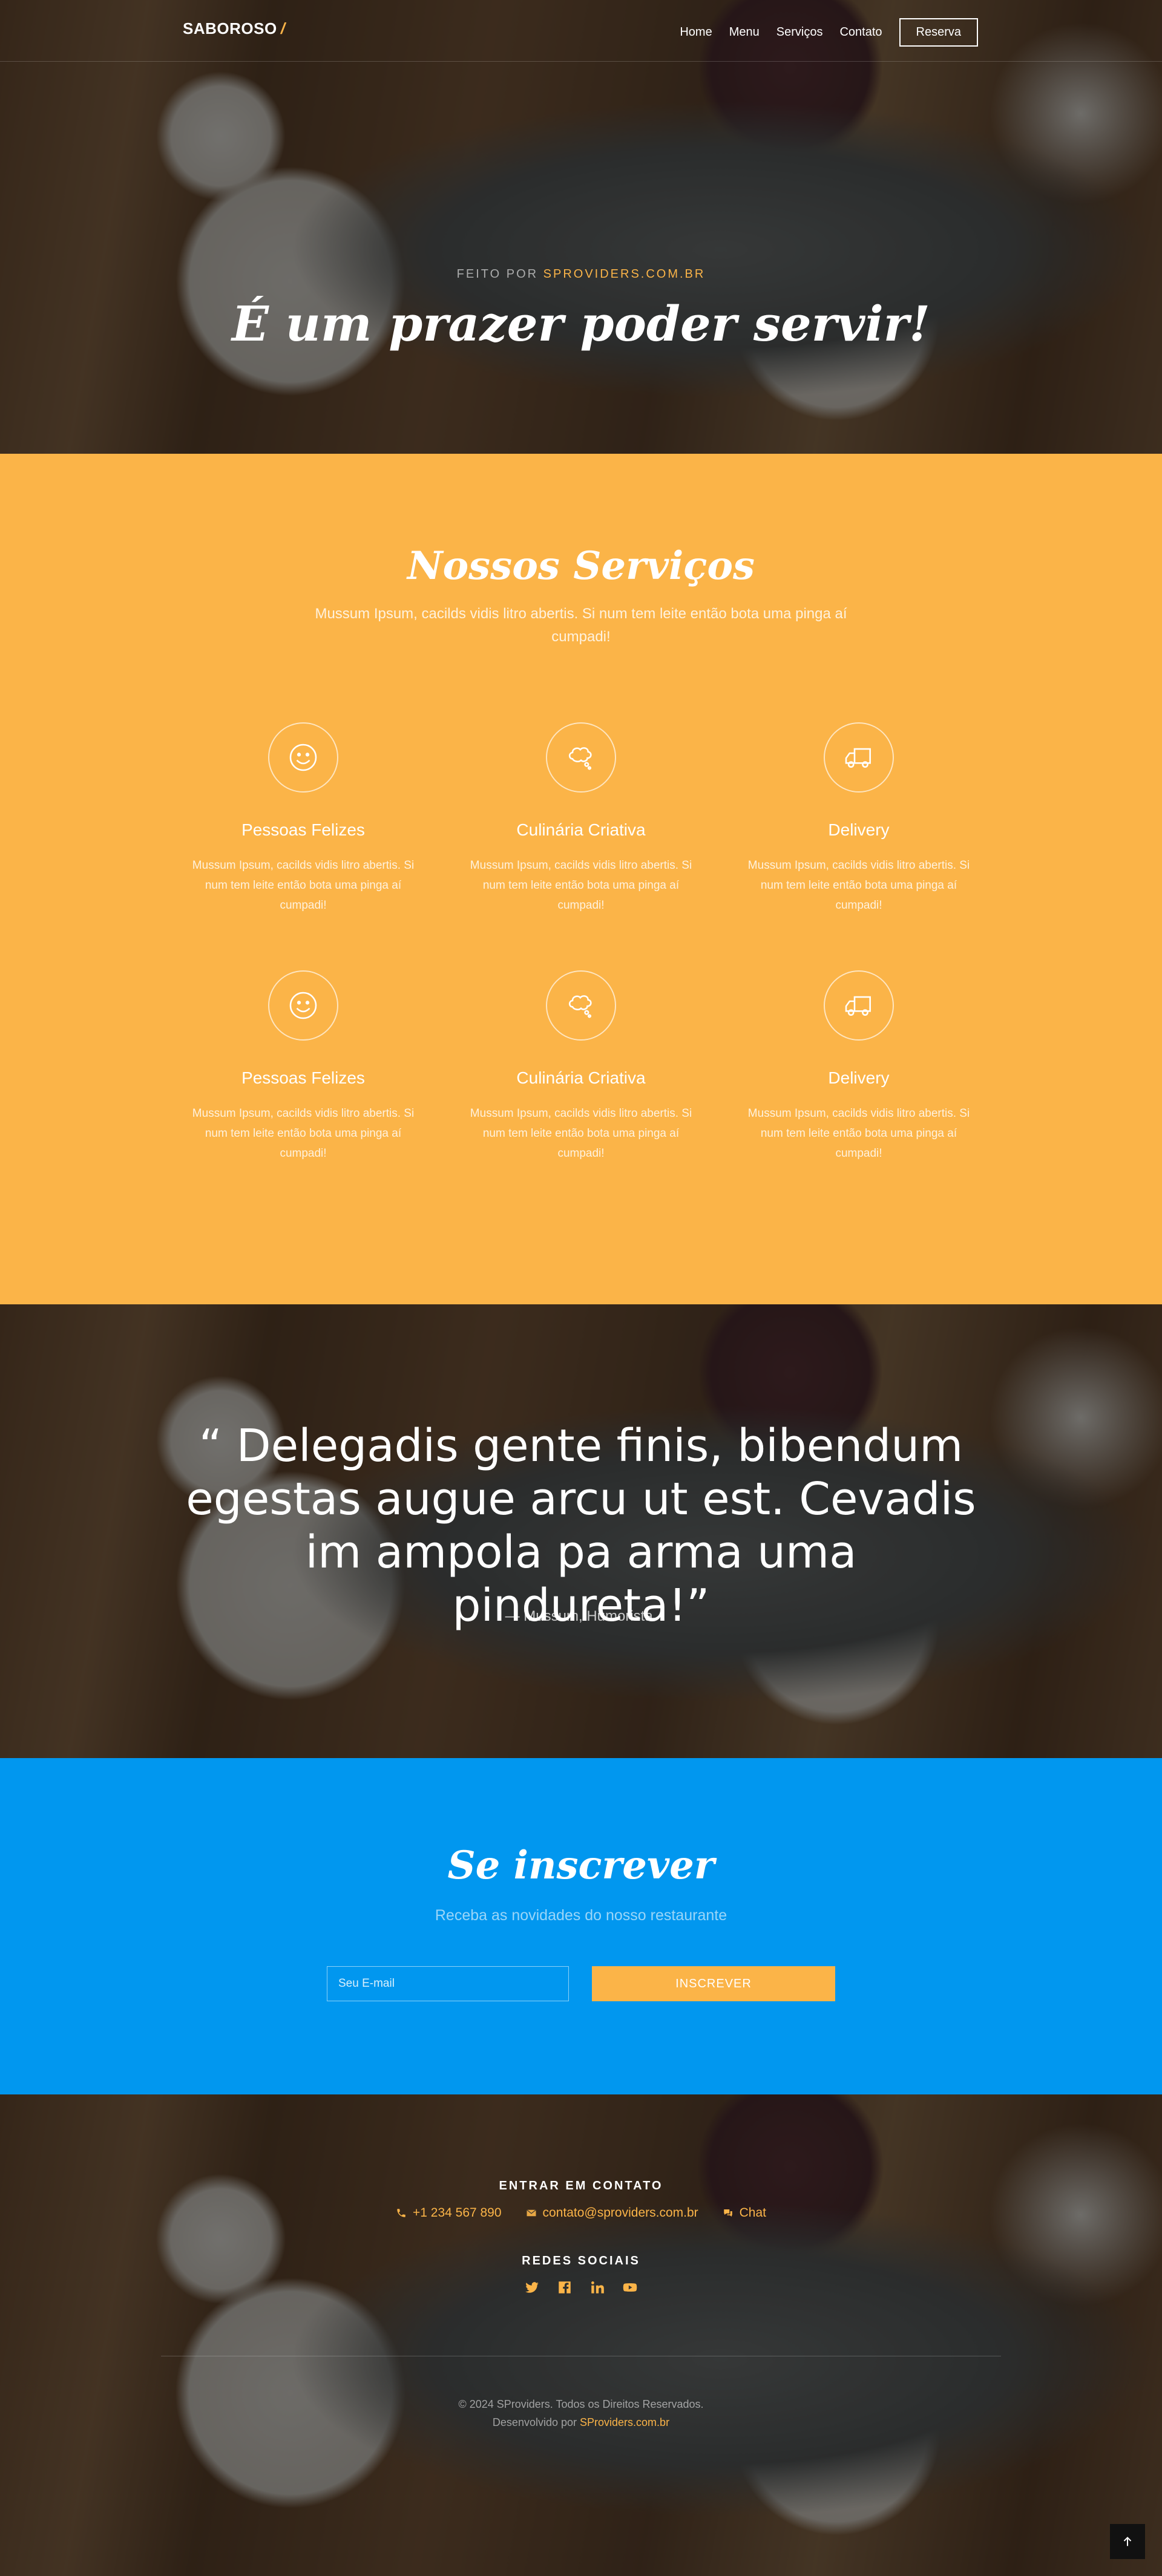 This screenshot has width=1162, height=2576. Describe the element at coordinates (713, 1983) in the screenshot. I see `subscribe-button: INSCREVER` at that location.